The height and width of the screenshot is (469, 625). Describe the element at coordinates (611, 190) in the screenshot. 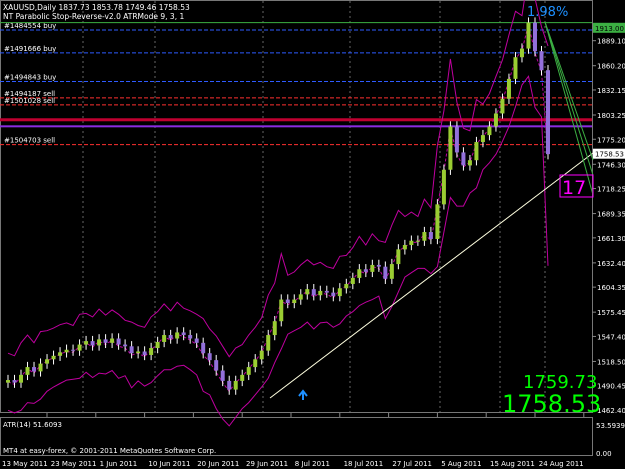

I see `price-tick-label: 1718.25` at that location.